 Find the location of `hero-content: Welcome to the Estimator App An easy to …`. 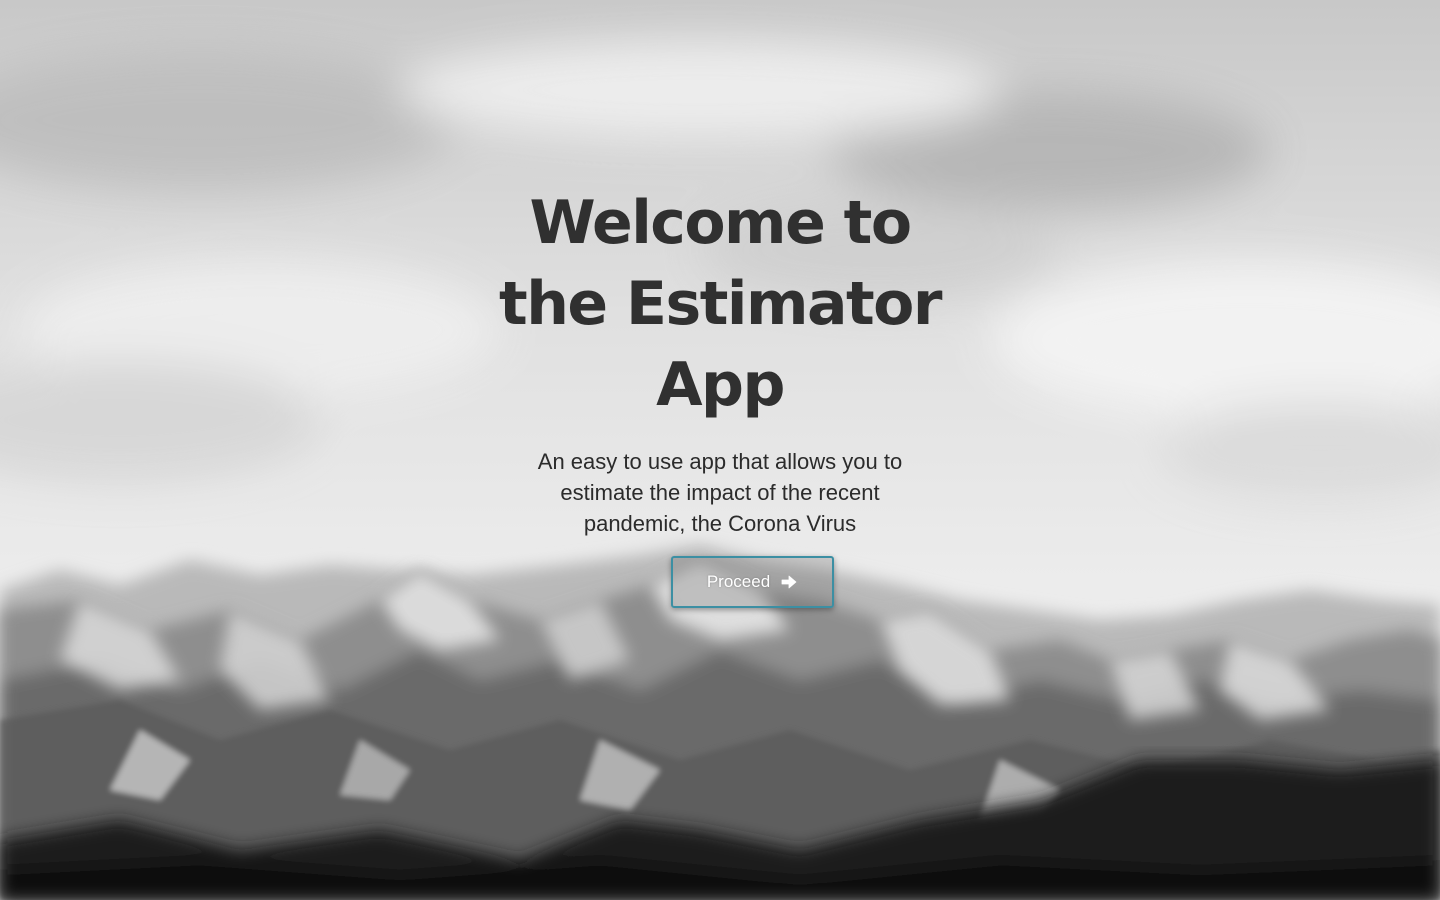

hero-content: Welcome to the Estimator App An easy to … is located at coordinates (720, 361).